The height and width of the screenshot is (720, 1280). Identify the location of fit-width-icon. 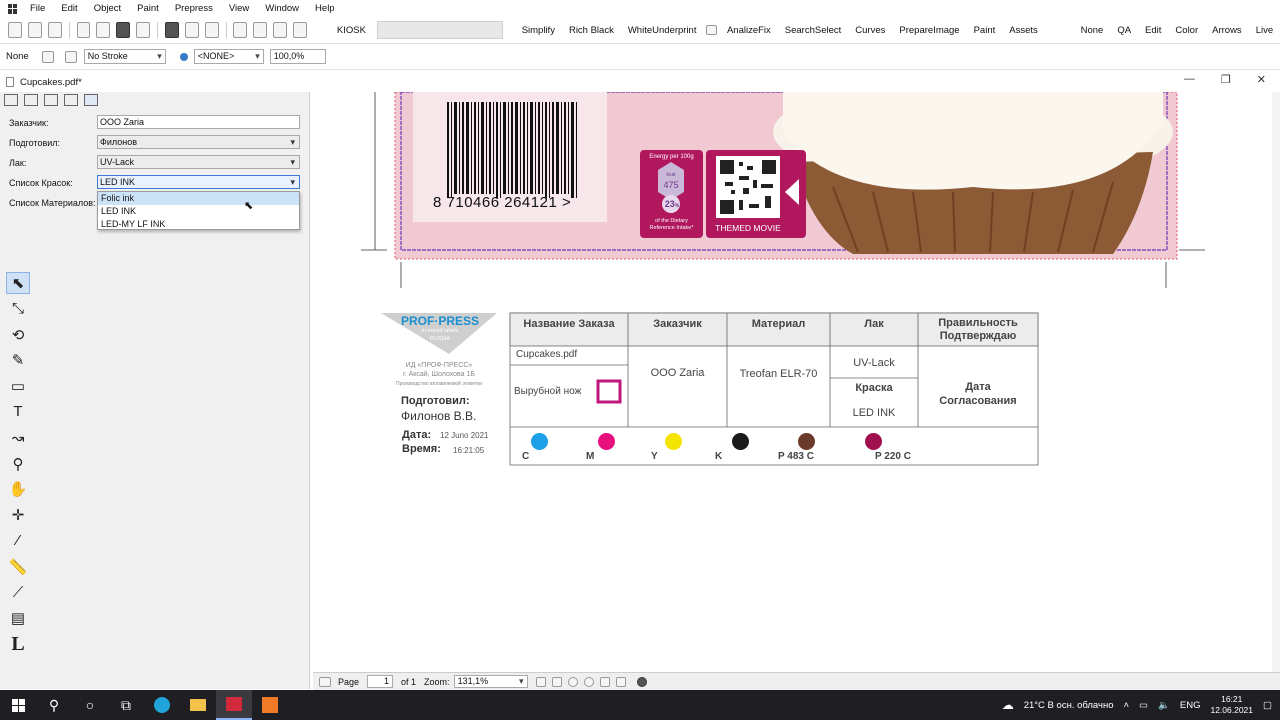
(556, 681).